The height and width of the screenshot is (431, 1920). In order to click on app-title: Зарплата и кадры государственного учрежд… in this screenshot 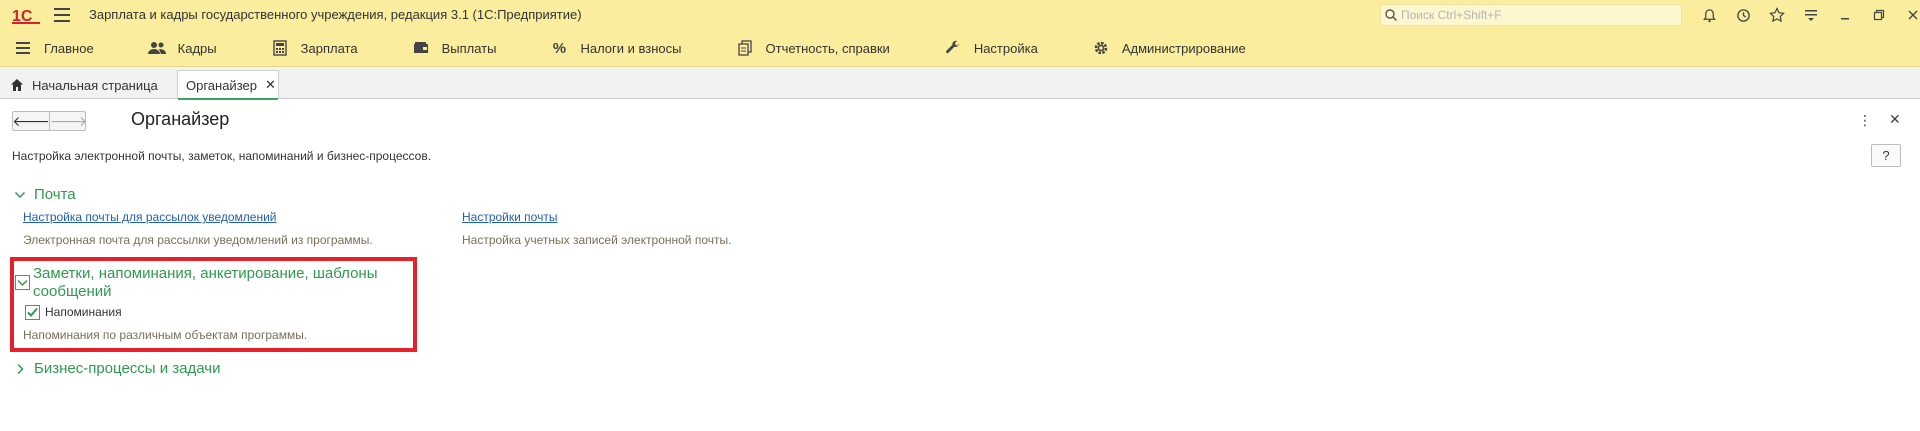, I will do `click(335, 14)`.